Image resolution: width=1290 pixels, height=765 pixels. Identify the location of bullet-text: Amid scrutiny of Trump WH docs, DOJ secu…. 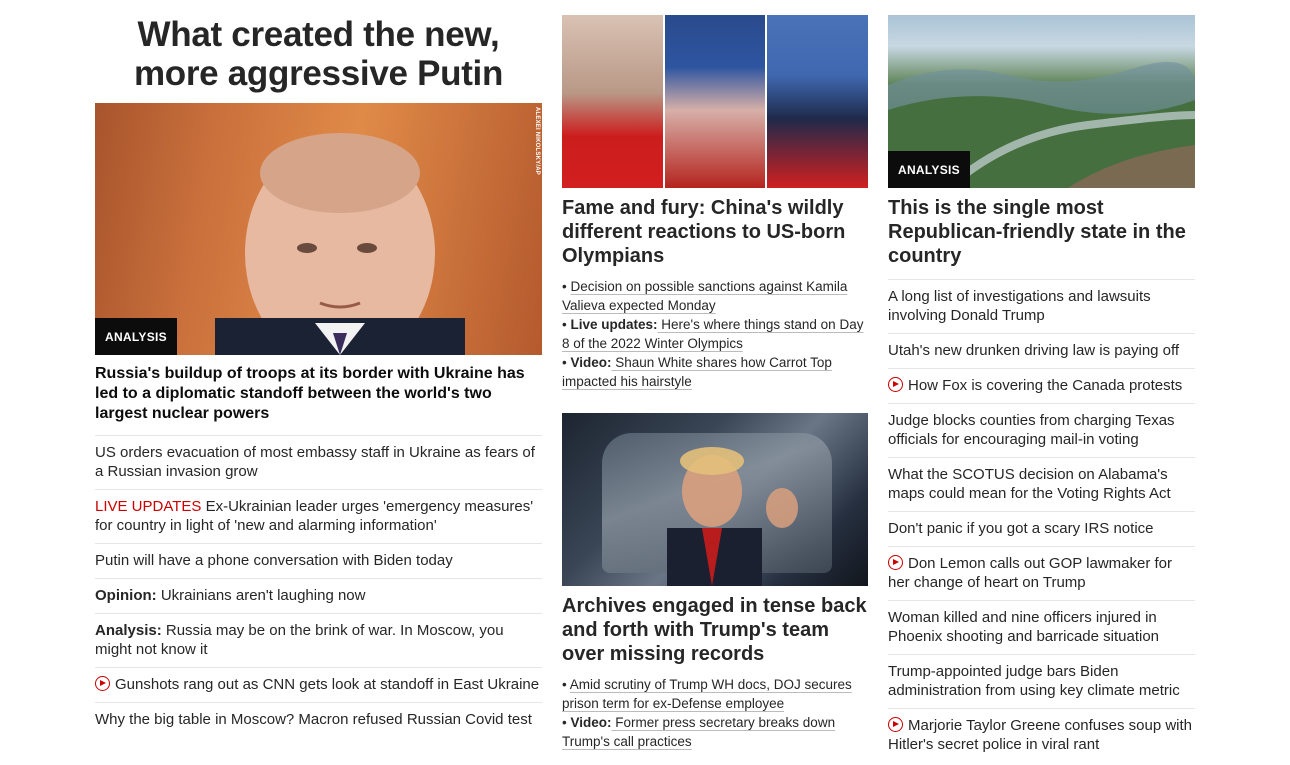
(707, 694).